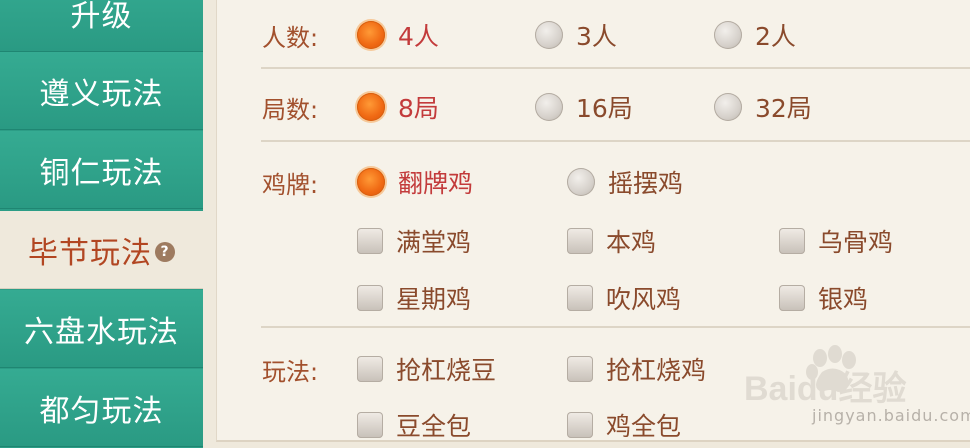 The image size is (970, 448). Describe the element at coordinates (434, 242) in the screenshot. I see `option-label: 满堂鸡` at that location.